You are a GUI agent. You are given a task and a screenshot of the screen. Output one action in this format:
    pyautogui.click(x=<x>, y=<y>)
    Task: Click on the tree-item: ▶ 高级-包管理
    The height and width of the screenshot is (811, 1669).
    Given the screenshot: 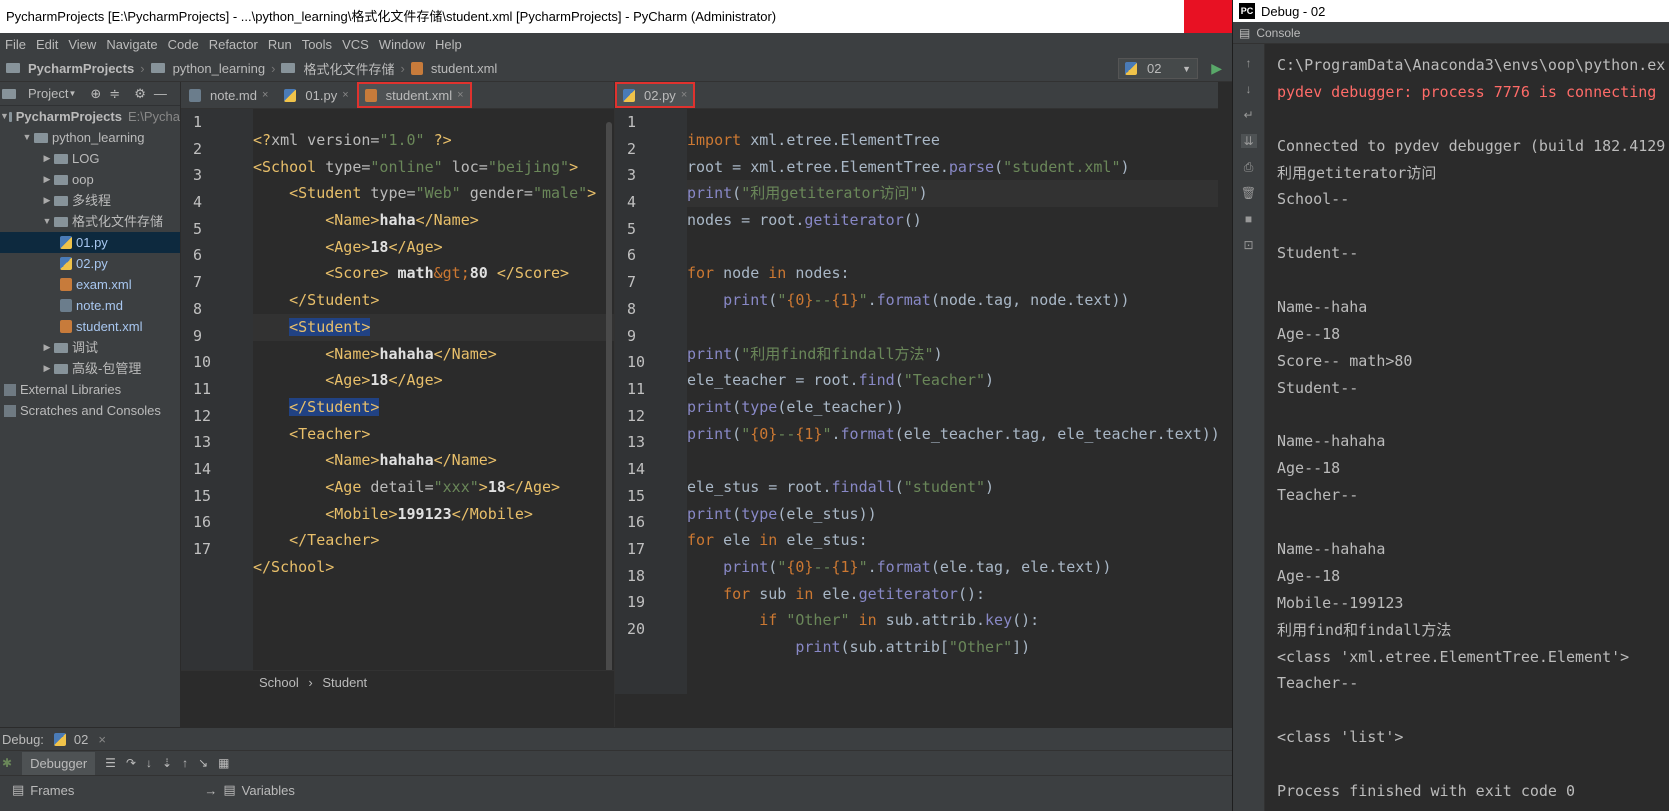 What is the action you would take?
    pyautogui.click(x=90, y=368)
    